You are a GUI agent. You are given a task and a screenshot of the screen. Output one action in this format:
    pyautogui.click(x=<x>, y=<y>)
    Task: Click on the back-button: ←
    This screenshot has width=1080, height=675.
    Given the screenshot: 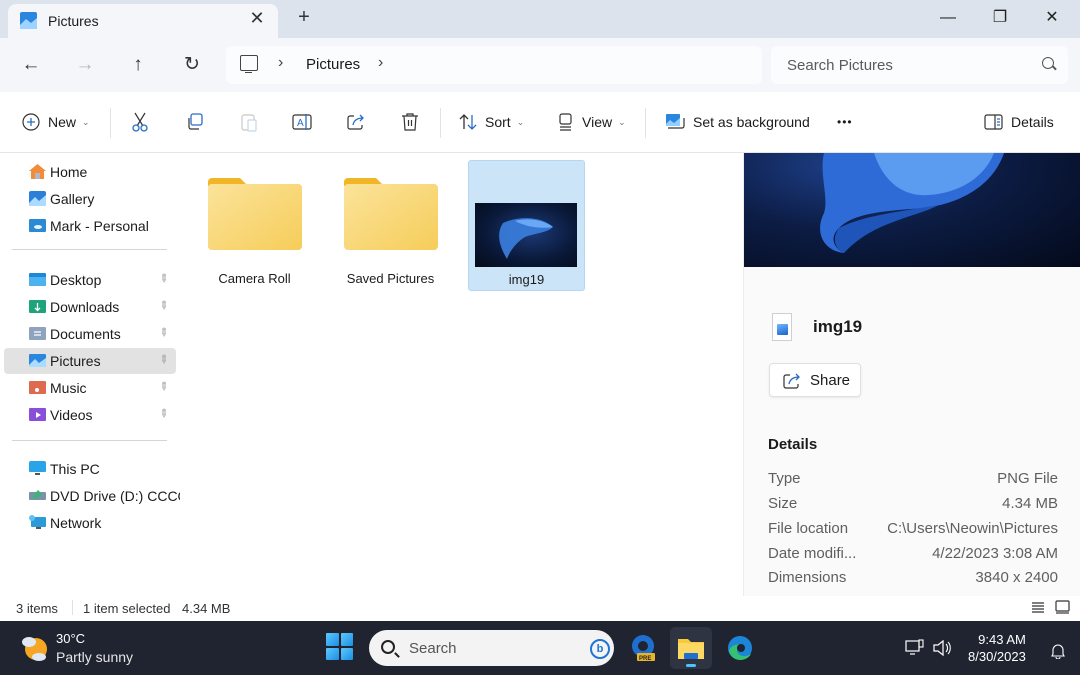 What is the action you would take?
    pyautogui.click(x=31, y=65)
    